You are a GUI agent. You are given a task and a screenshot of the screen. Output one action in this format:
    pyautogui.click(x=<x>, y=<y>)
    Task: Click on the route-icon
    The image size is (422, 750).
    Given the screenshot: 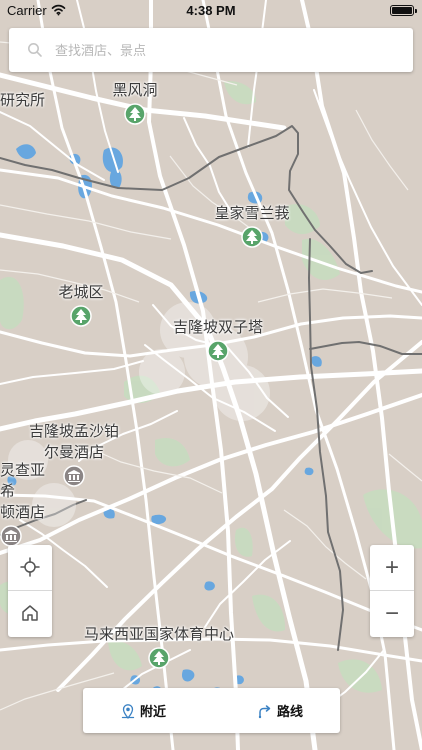 What is the action you would take?
    pyautogui.click(x=264, y=711)
    